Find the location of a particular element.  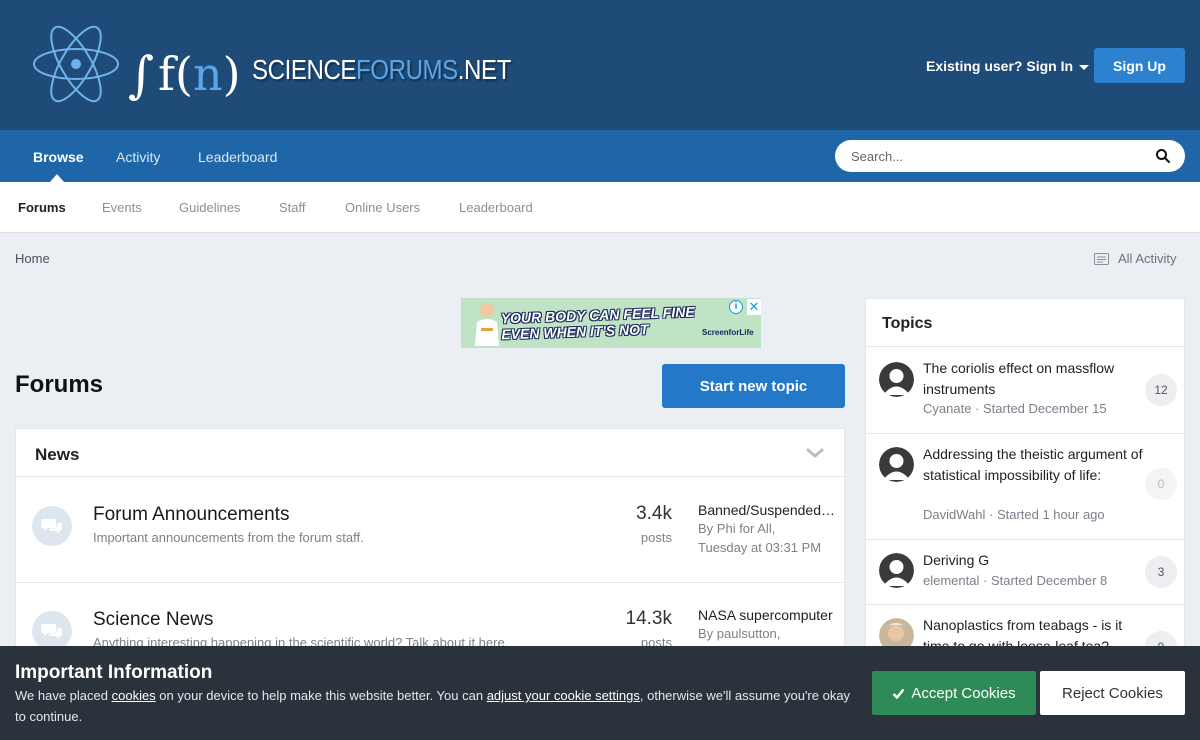

last-post-author: By paulsutton, is located at coordinates (739, 633).